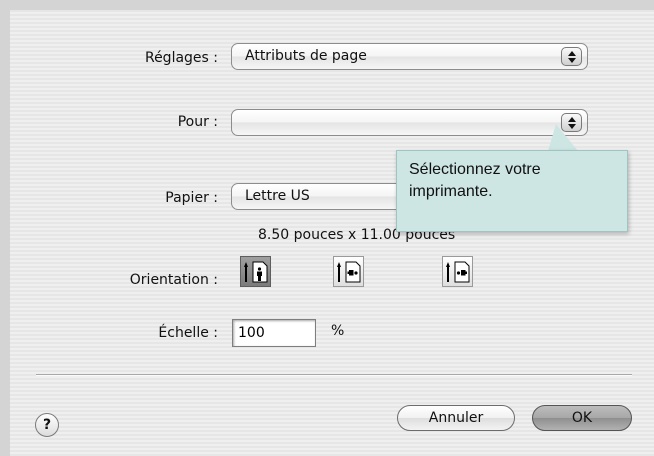 Image resolution: width=654 pixels, height=456 pixels. I want to click on format-for-label: Pour :, so click(197, 122).